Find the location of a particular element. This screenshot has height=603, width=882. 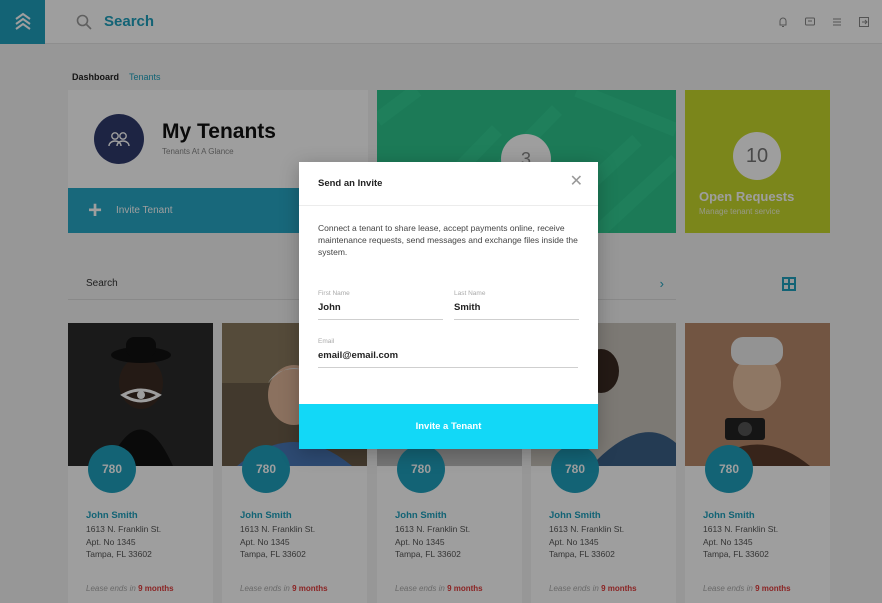

modal-header: Send an Invite ✕ is located at coordinates (448, 184).